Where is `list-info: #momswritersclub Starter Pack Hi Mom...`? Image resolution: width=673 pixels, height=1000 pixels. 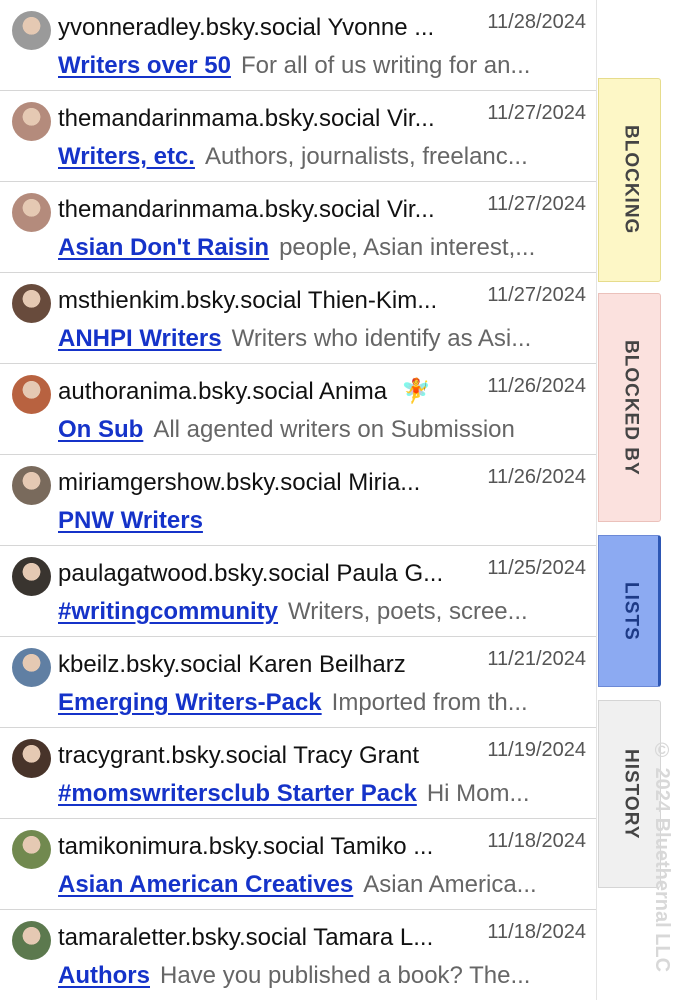 list-info: #momswritersclub Starter Pack Hi Mom... is located at coordinates (321, 794).